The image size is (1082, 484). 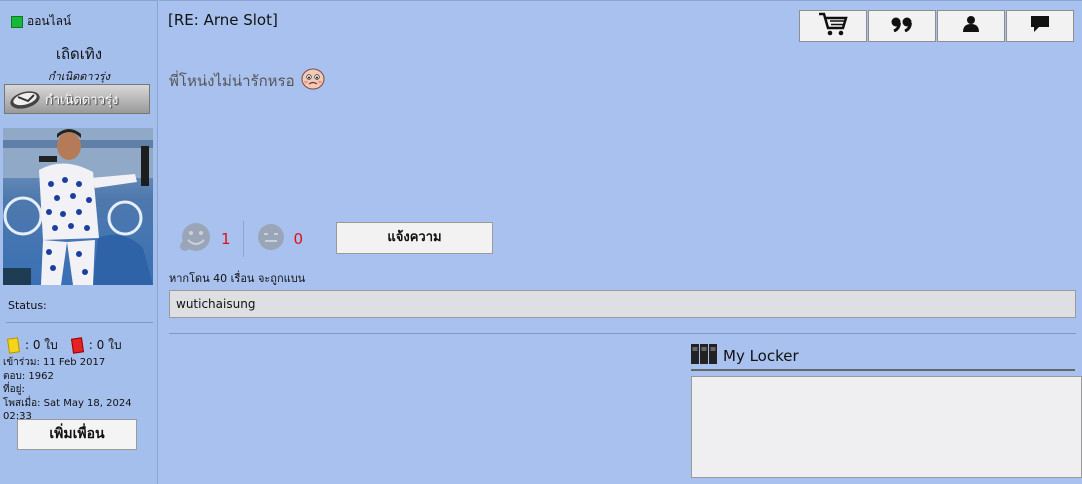 I want to click on report-button: แจ้งความ, so click(x=414, y=238).